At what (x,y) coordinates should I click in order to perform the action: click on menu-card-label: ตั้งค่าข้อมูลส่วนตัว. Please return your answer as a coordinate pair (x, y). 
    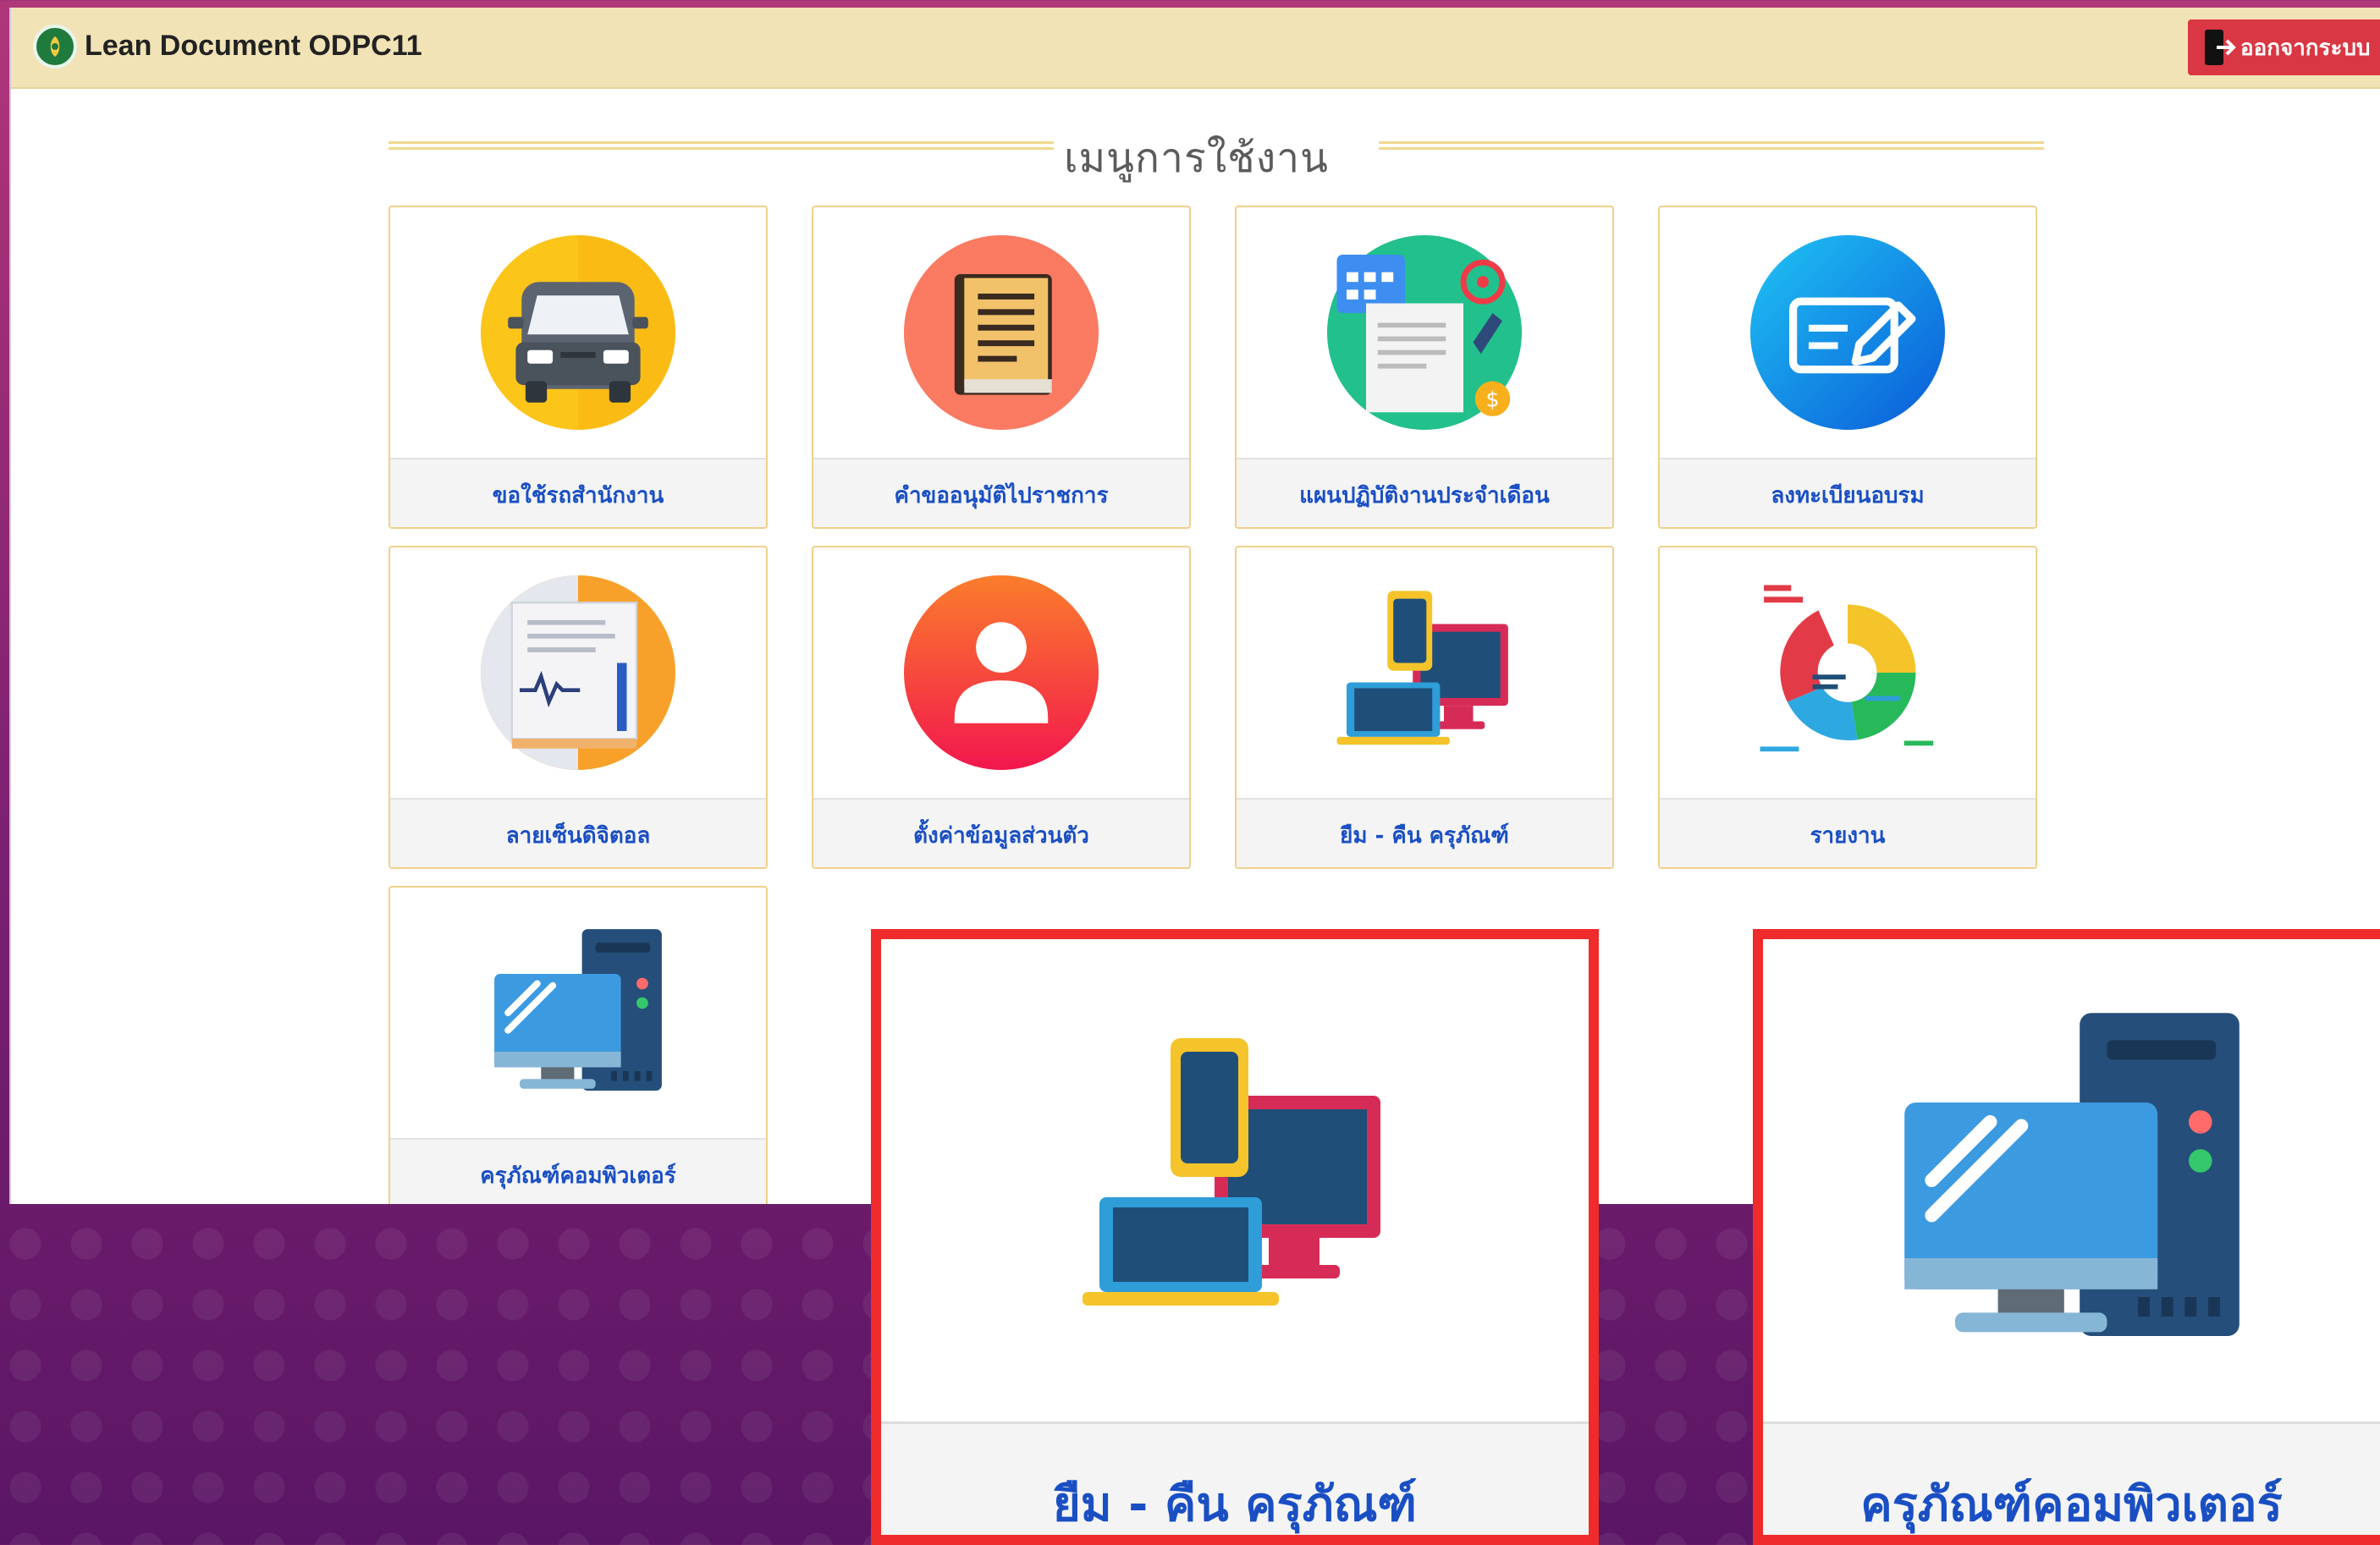
    Looking at the image, I should click on (1001, 832).